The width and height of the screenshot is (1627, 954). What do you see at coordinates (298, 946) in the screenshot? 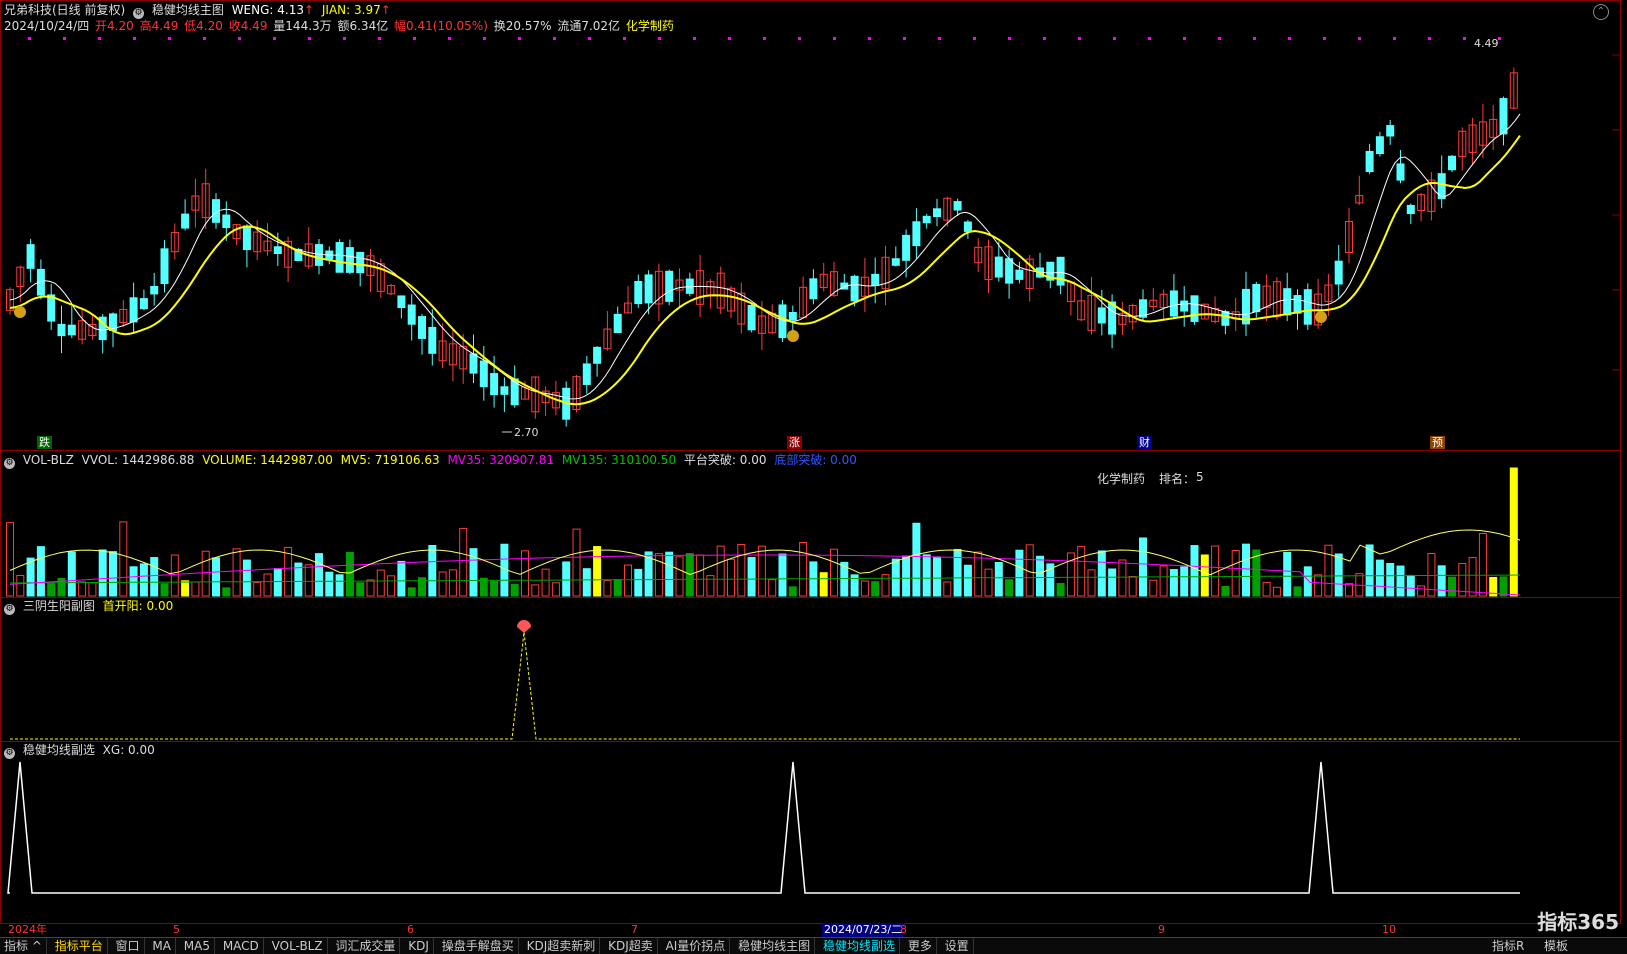
I see `tab-vol-blz: VOL-BLZ` at bounding box center [298, 946].